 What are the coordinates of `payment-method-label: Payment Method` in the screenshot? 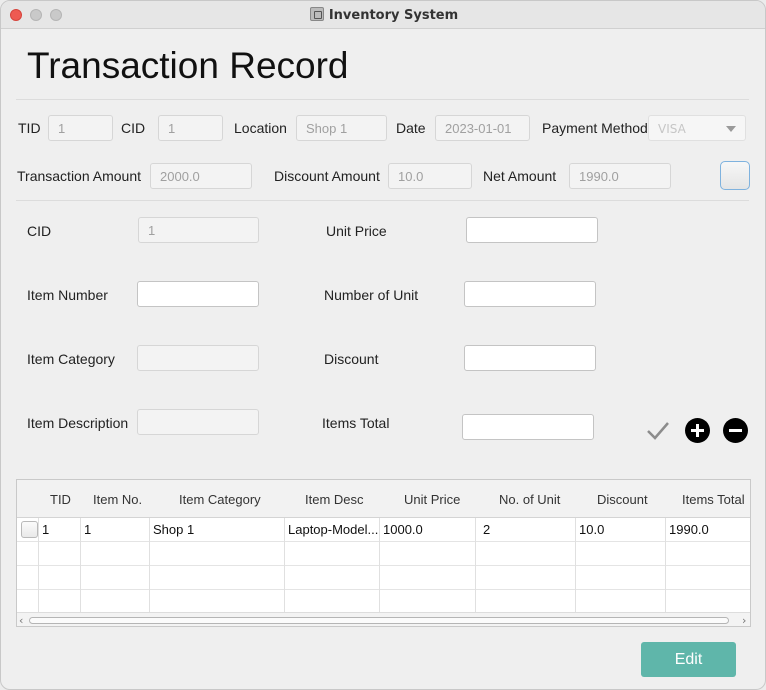 It's located at (595, 128).